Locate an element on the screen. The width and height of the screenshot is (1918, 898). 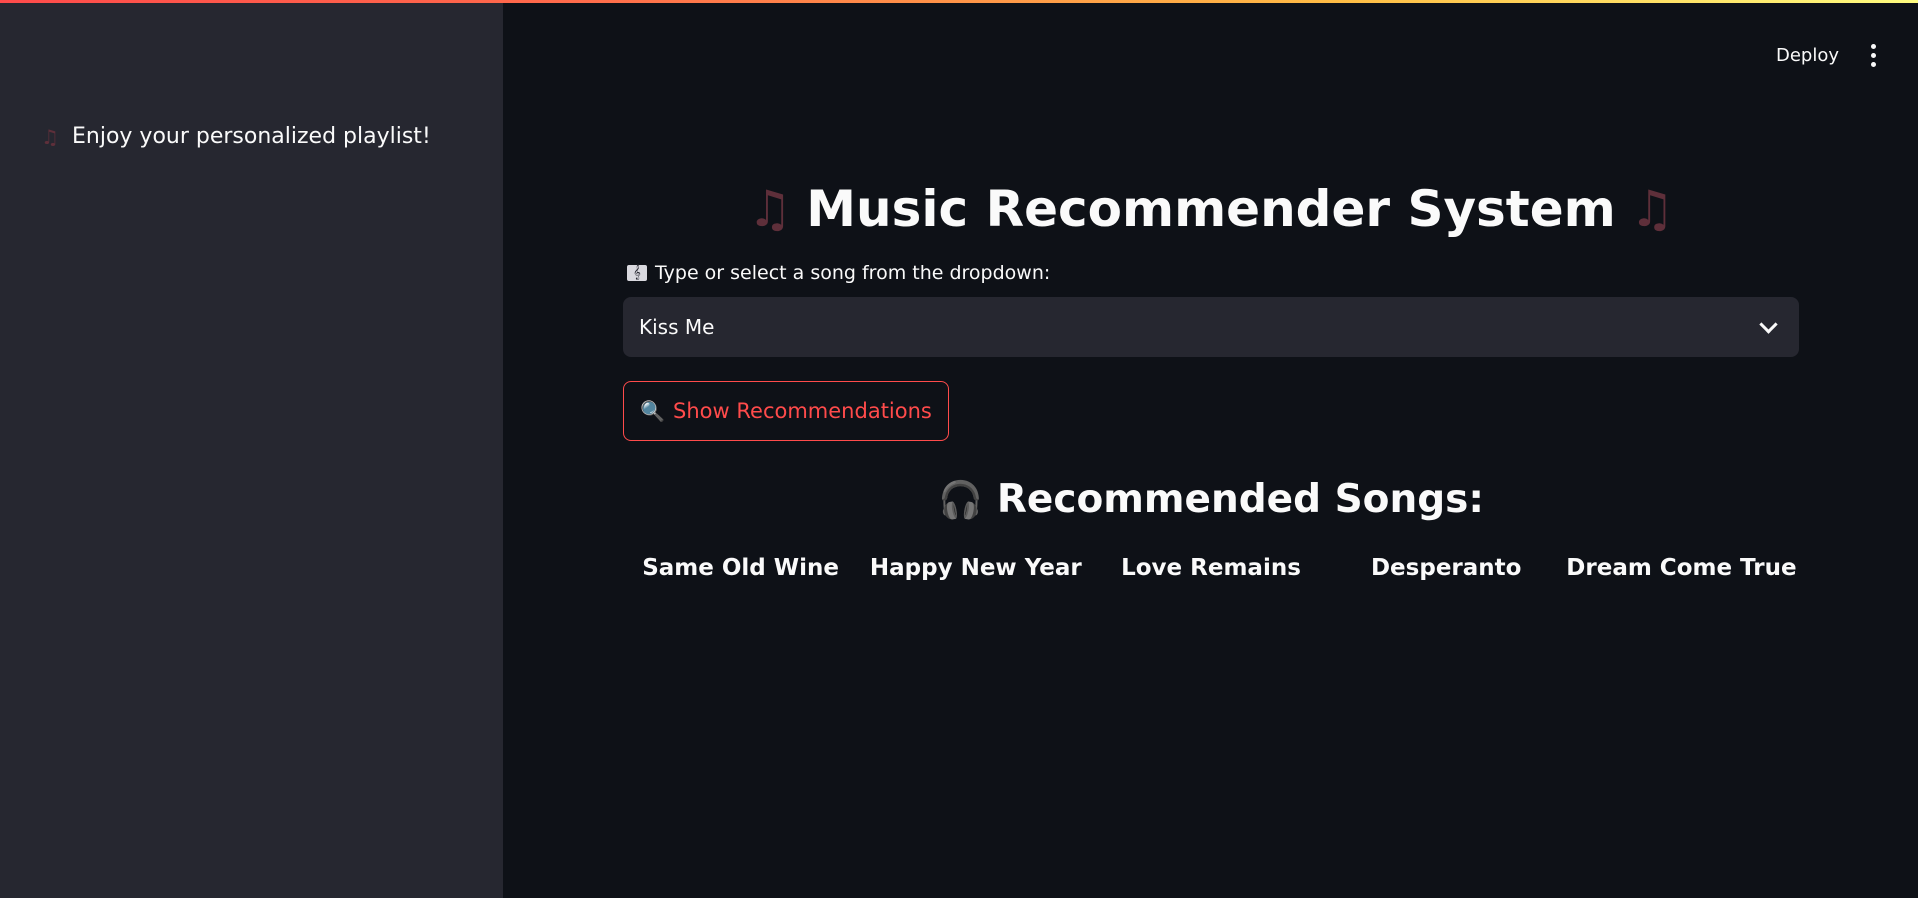
deploy-button: Deploy is located at coordinates (1807, 55).